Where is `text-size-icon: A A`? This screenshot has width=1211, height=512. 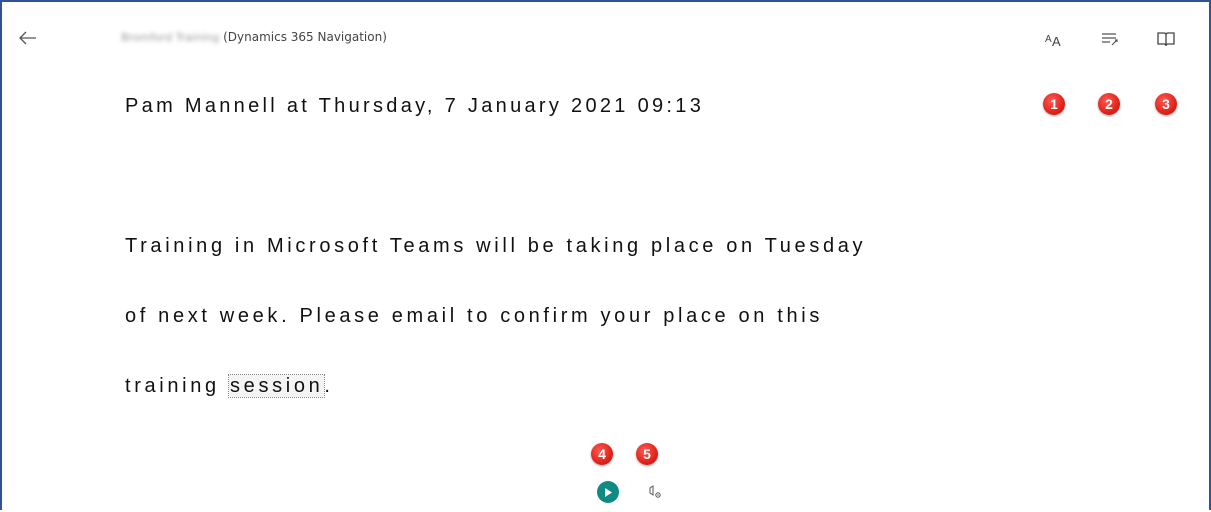 text-size-icon: A A is located at coordinates (1053, 40).